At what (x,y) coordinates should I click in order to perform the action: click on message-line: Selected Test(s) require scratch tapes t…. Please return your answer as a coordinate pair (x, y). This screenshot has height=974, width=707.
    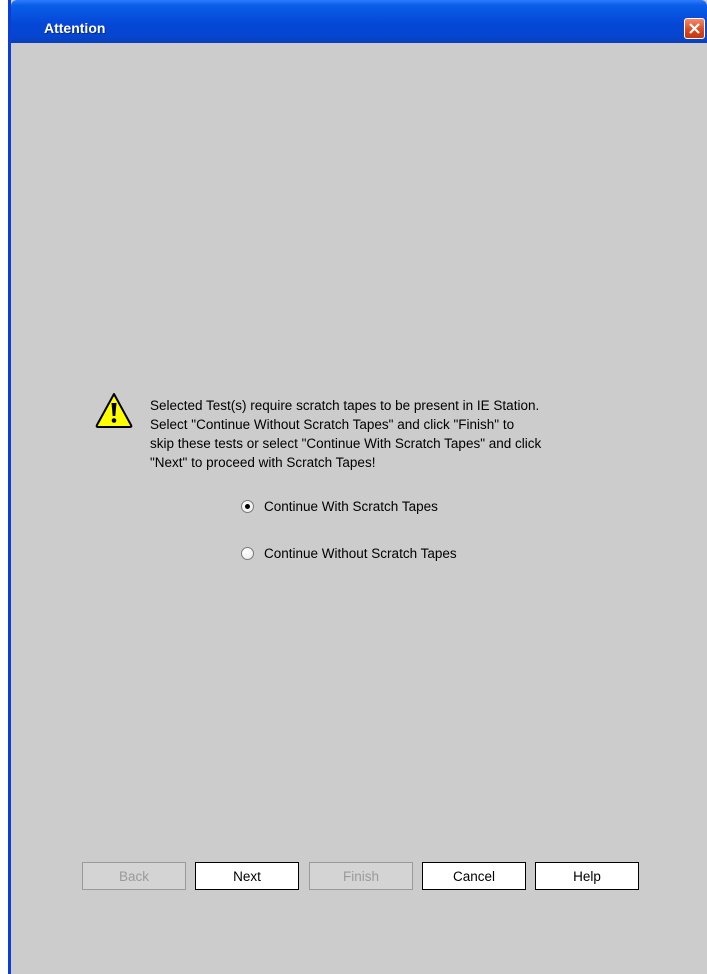
    Looking at the image, I should click on (345, 405).